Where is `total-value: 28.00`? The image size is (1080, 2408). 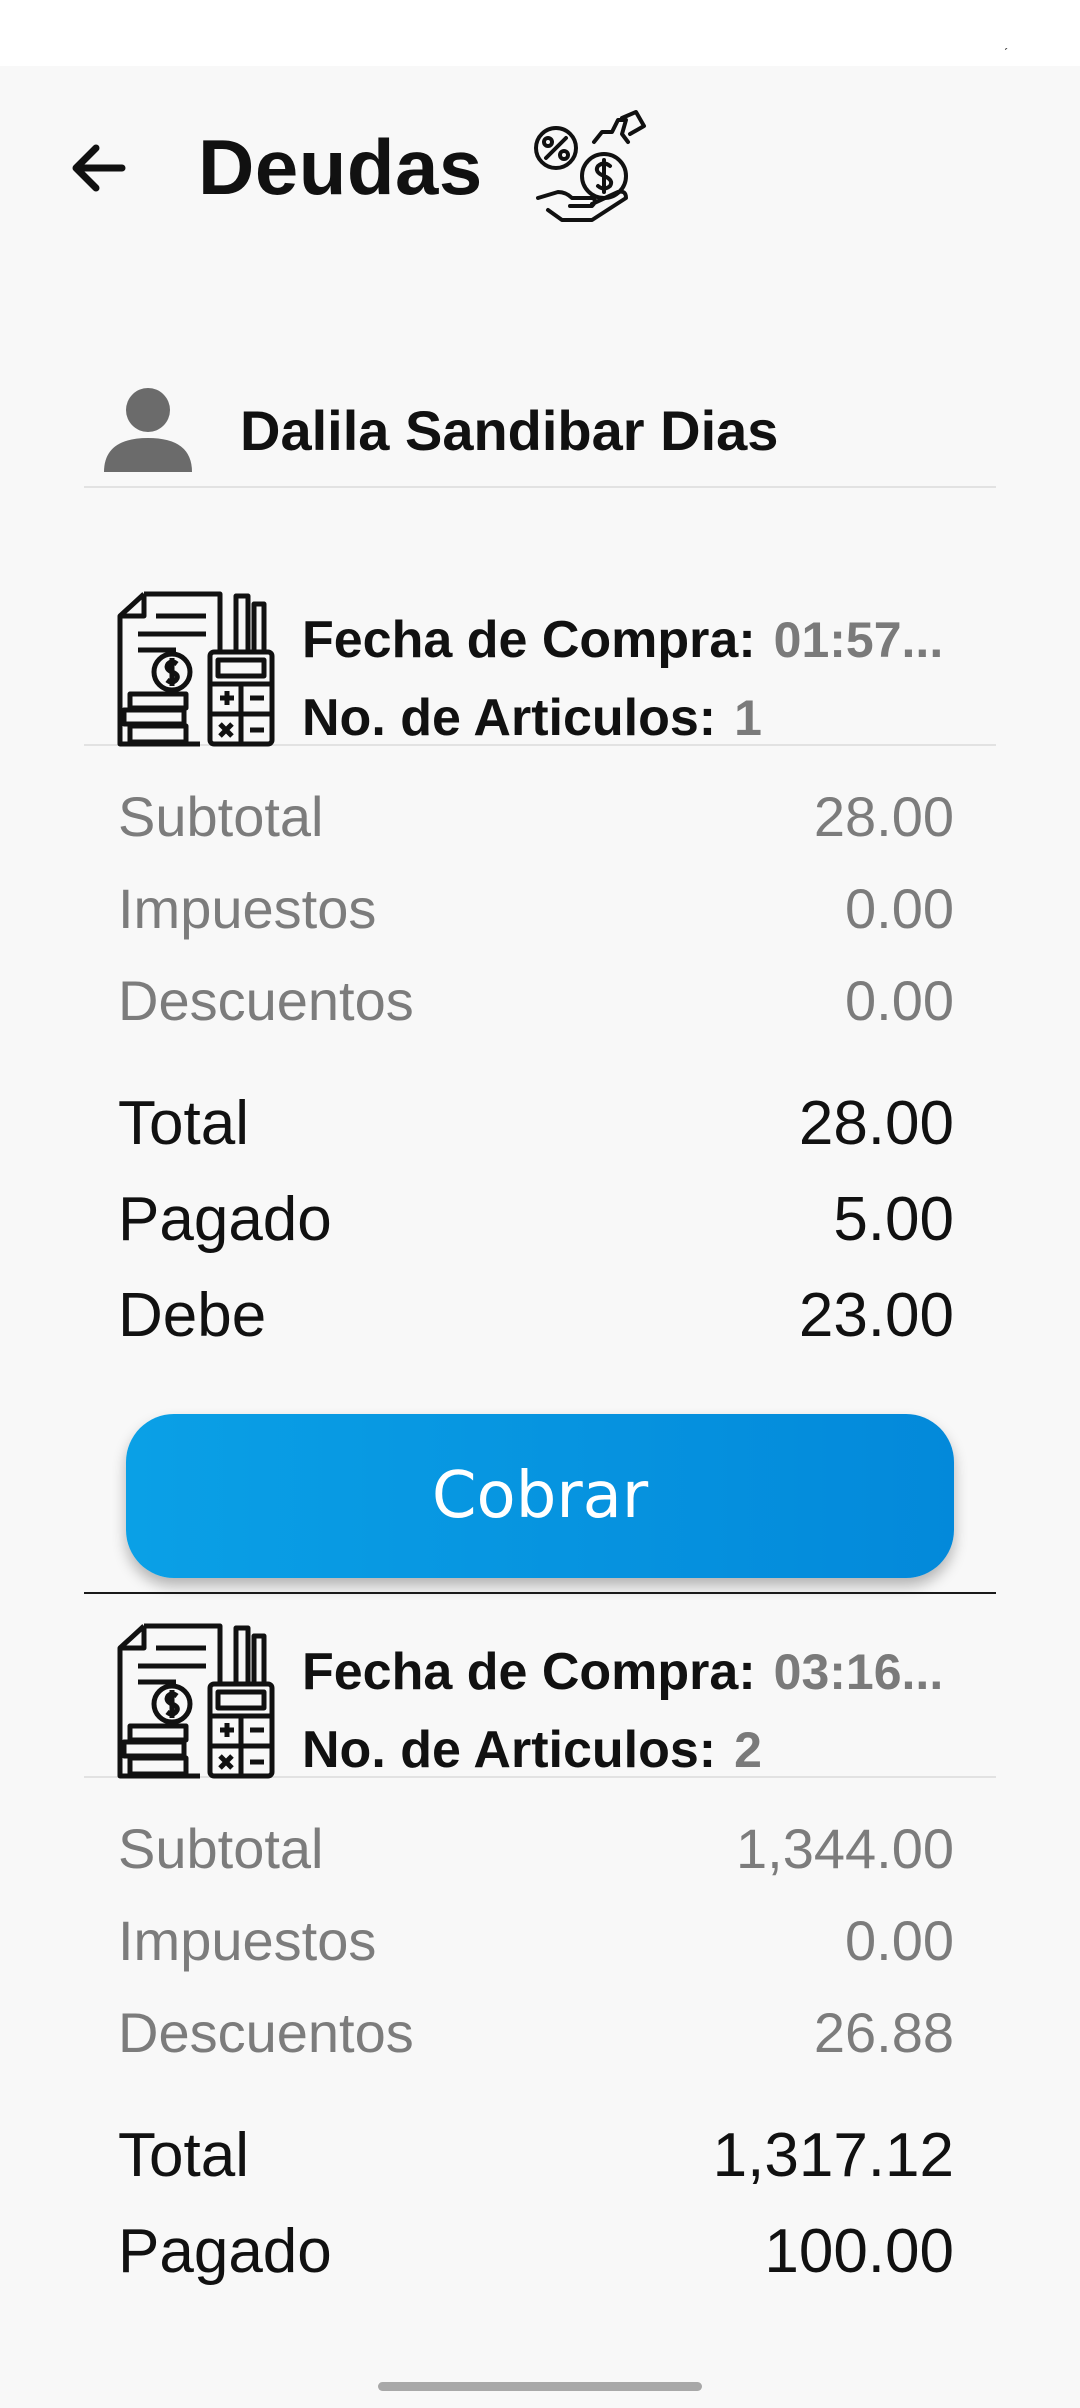
total-value: 28.00 is located at coordinates (876, 1123).